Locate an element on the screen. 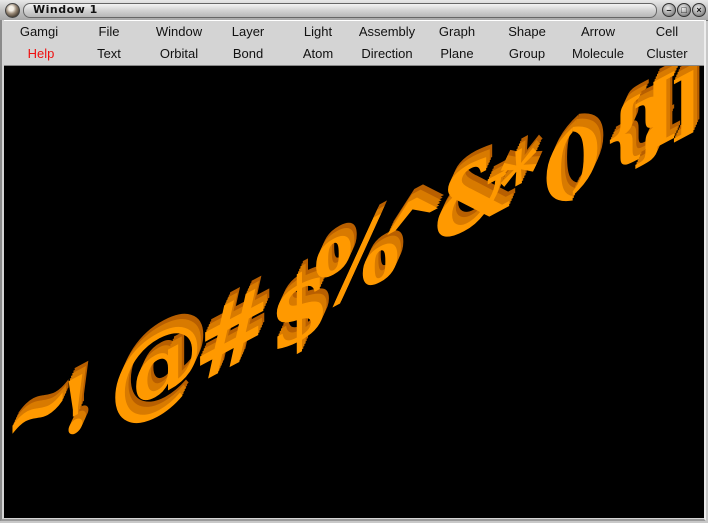  minimize-button: – is located at coordinates (669, 10).